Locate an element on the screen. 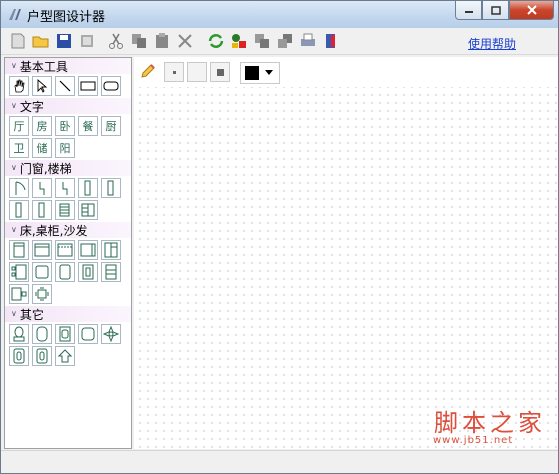 Image resolution: width=559 pixels, height=474 pixels. pointer-tool is located at coordinates (42, 86).